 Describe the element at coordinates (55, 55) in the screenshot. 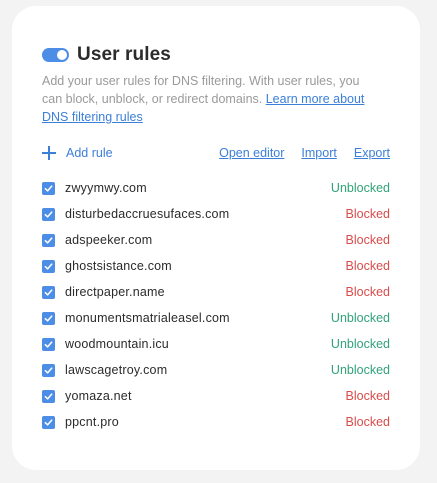

I see `user-rules-toggle` at that location.